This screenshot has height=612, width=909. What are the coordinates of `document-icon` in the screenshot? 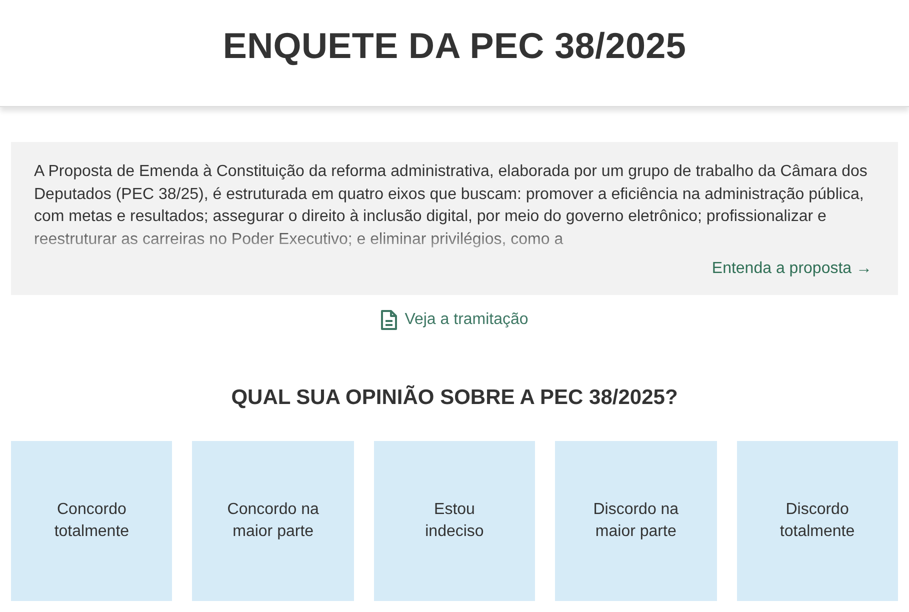 It's located at (388, 320).